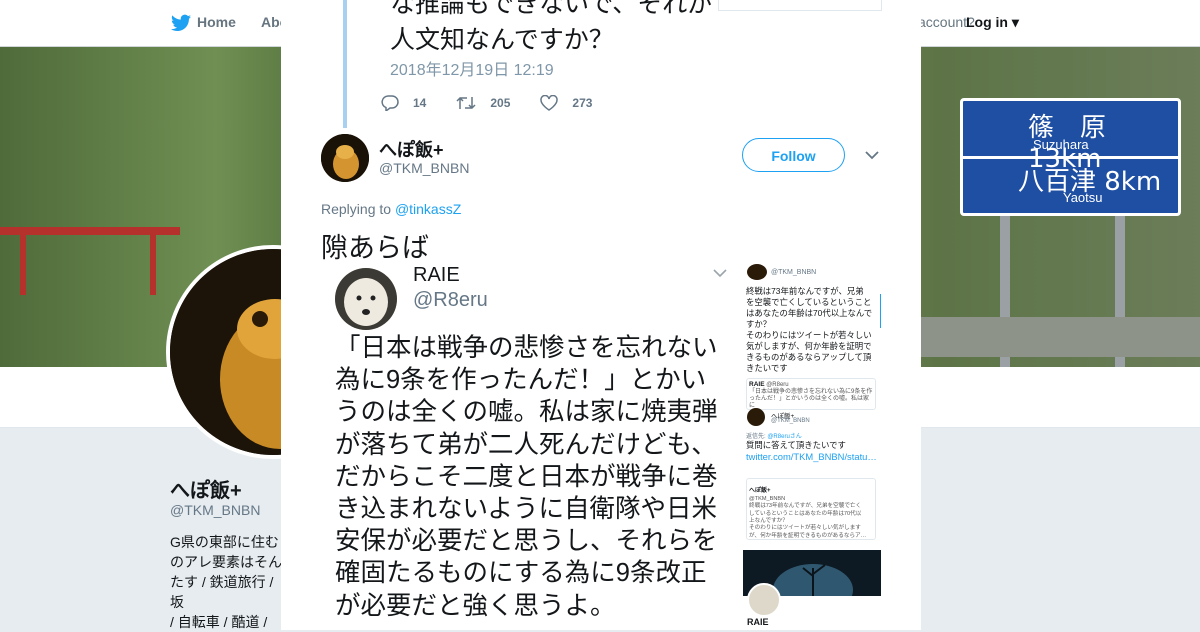 The image size is (1200, 632). I want to click on tweet-author-name: へぽ飯+, so click(411, 149).